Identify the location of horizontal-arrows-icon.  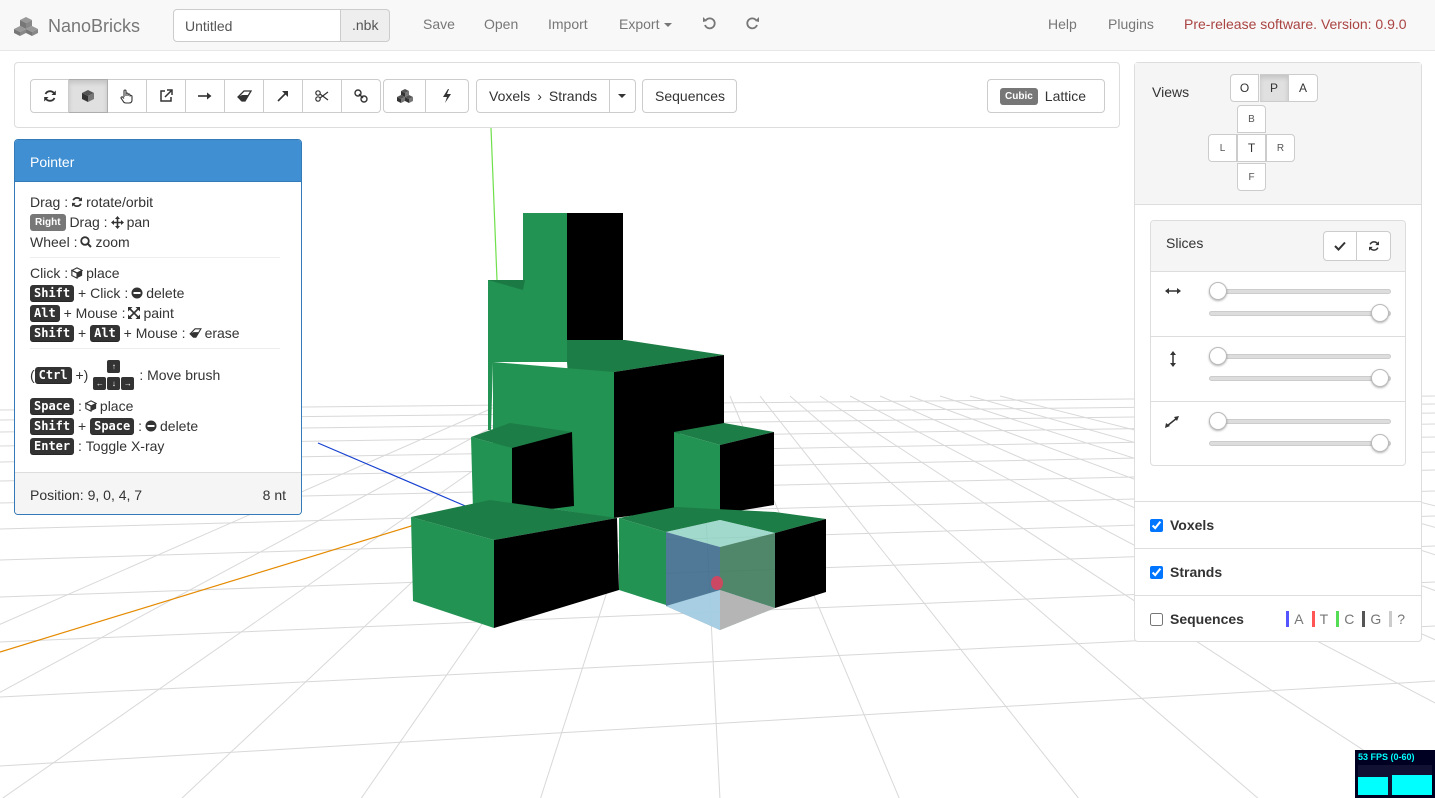
(1173, 291).